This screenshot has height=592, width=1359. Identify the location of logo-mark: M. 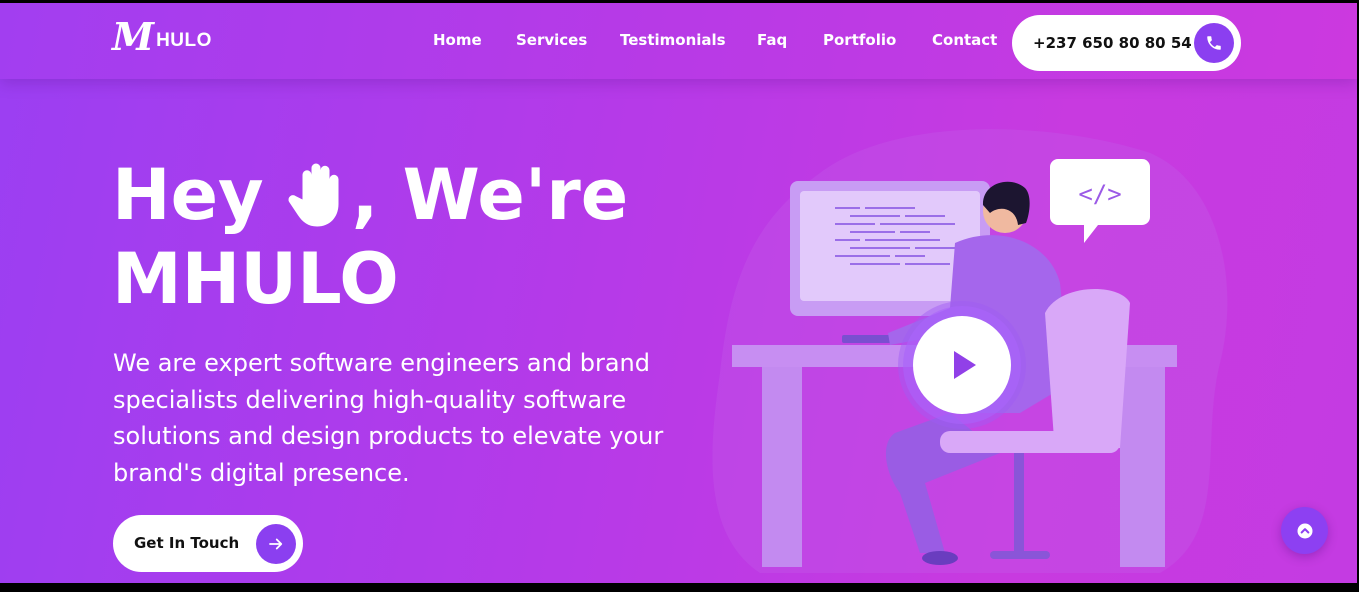
(133, 36).